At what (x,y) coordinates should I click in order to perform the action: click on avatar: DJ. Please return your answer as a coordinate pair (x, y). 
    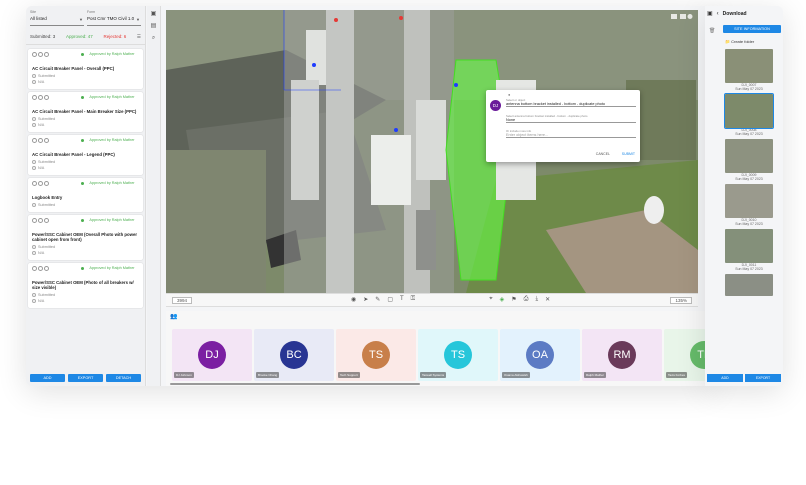
    Looking at the image, I should click on (212, 355).